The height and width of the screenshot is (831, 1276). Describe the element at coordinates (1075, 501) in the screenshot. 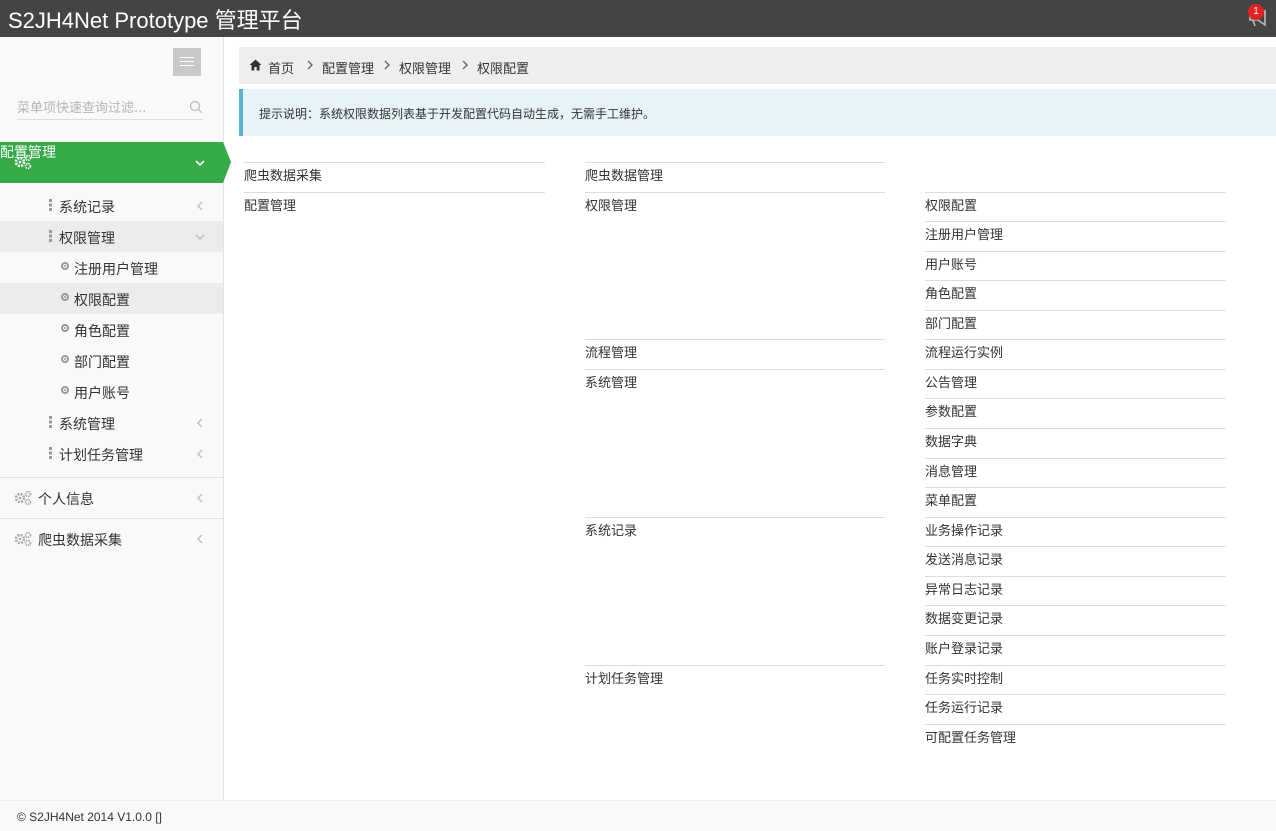

I see `tree-item: 菜单配置` at that location.